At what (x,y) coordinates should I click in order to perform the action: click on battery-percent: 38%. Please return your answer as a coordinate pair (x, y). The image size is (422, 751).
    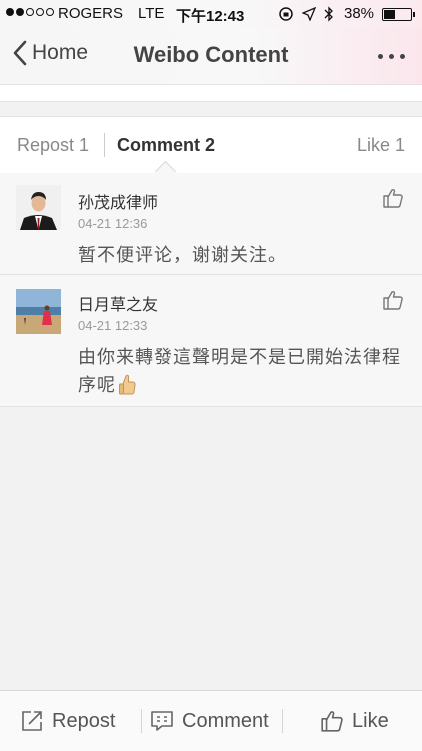
    Looking at the image, I should click on (359, 13).